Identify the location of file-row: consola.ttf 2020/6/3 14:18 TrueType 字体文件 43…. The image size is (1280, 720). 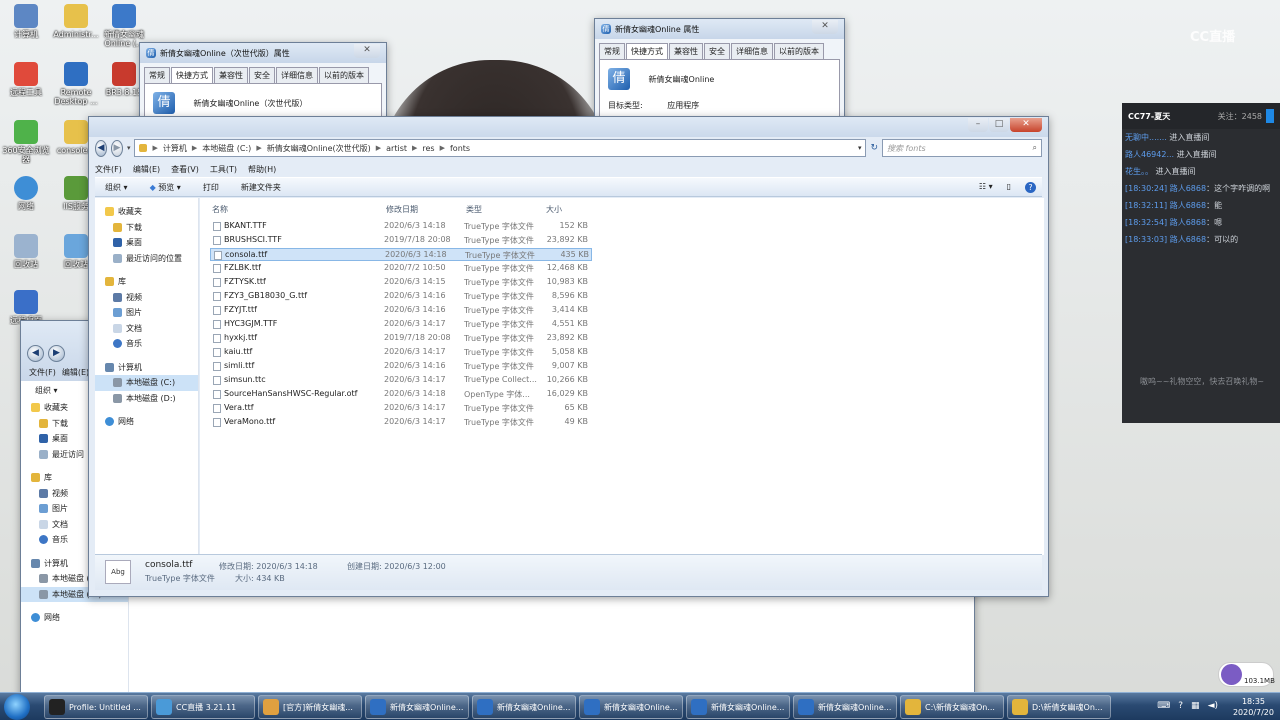
(401, 254).